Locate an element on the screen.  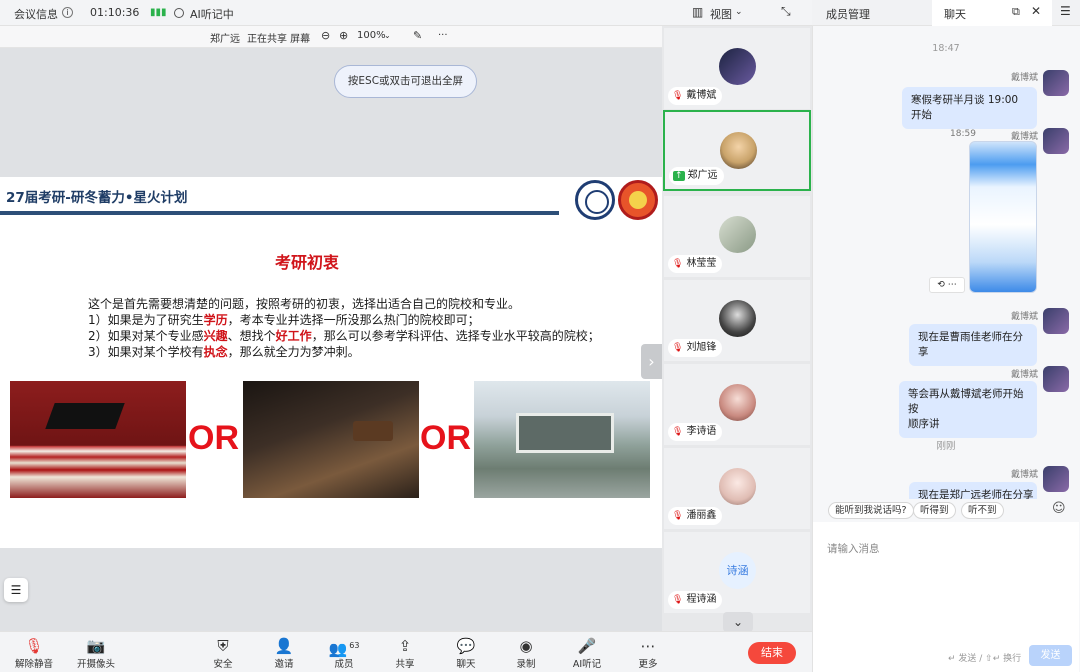
graduation-cap-image is located at coordinates (98, 439).